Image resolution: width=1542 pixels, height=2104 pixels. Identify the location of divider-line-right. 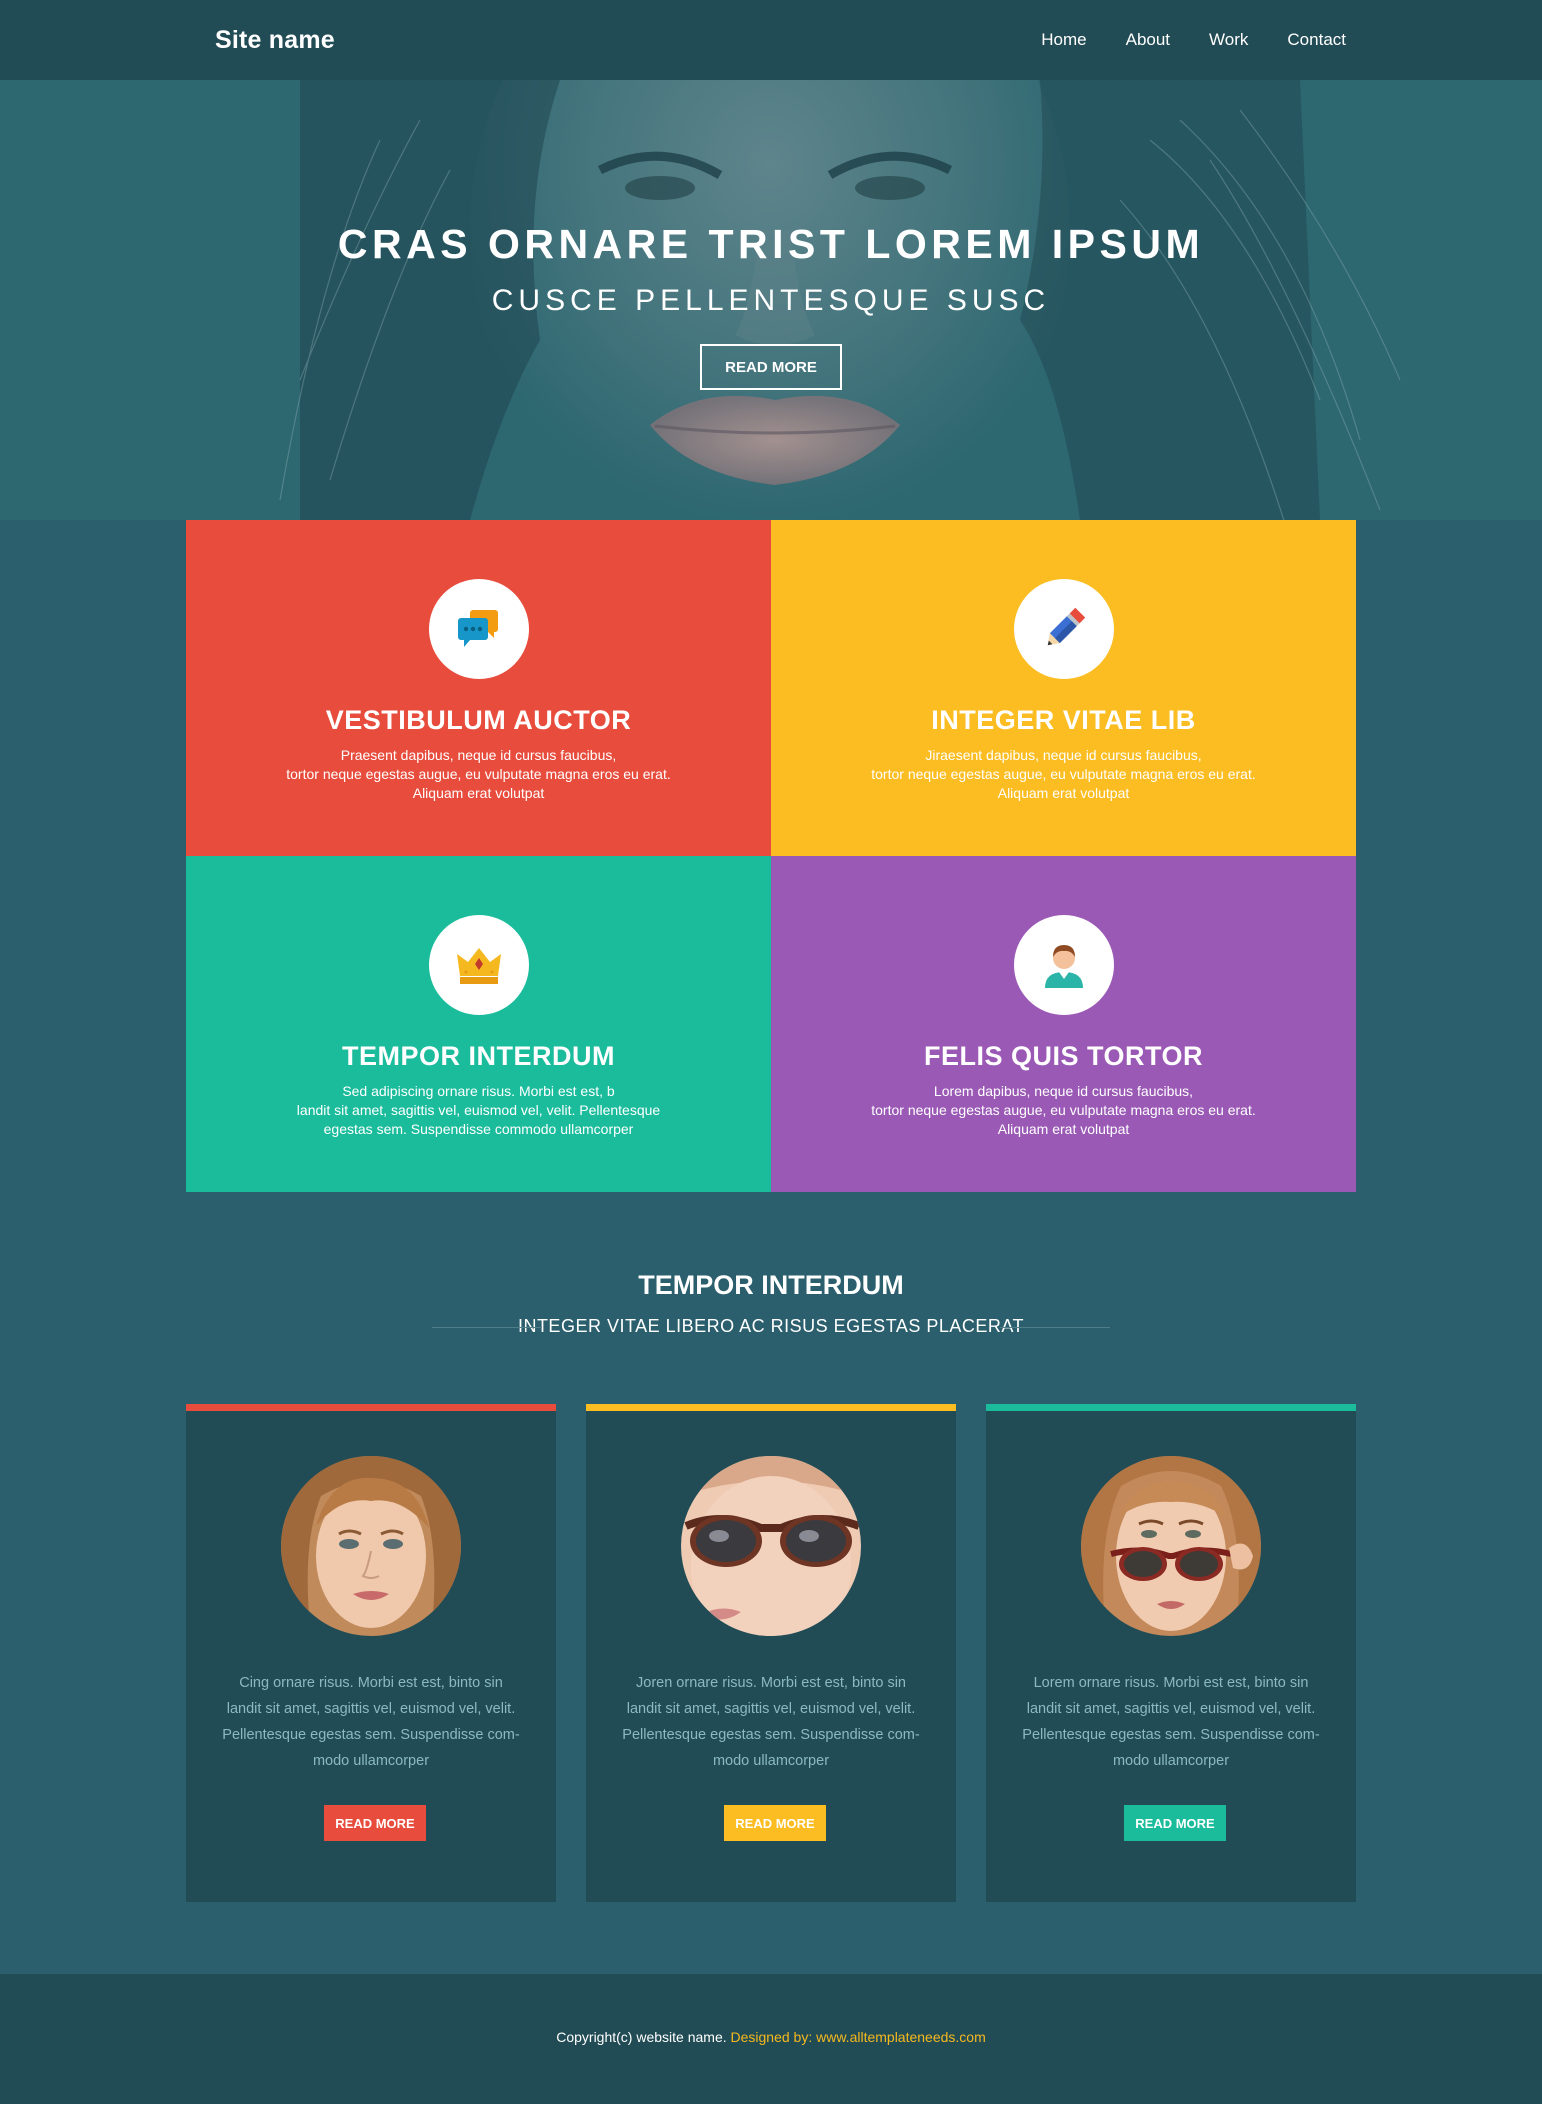
(1055, 1327).